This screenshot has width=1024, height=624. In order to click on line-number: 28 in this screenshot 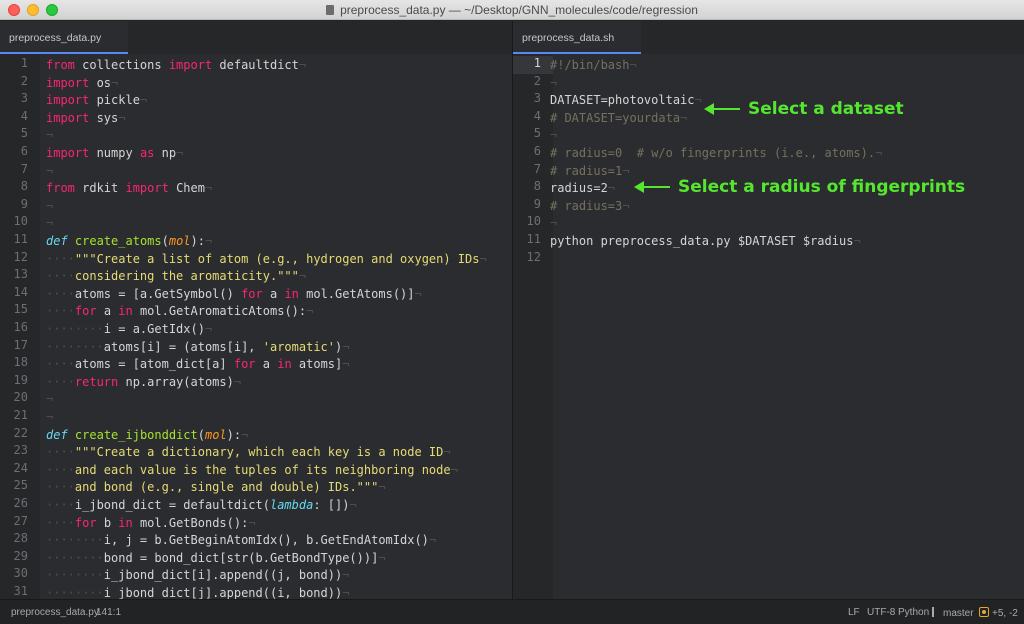, I will do `click(21, 538)`.